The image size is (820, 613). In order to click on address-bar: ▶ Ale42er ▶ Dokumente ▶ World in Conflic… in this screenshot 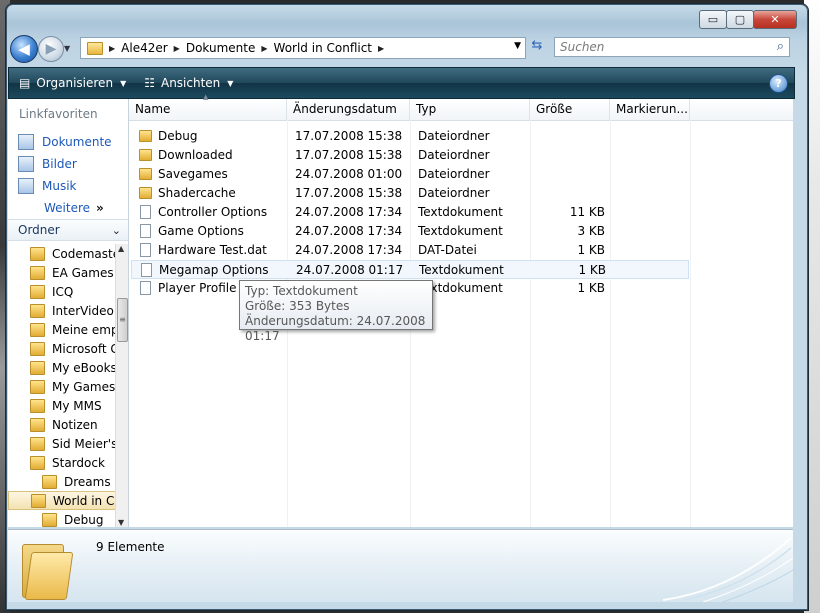, I will do `click(303, 48)`.